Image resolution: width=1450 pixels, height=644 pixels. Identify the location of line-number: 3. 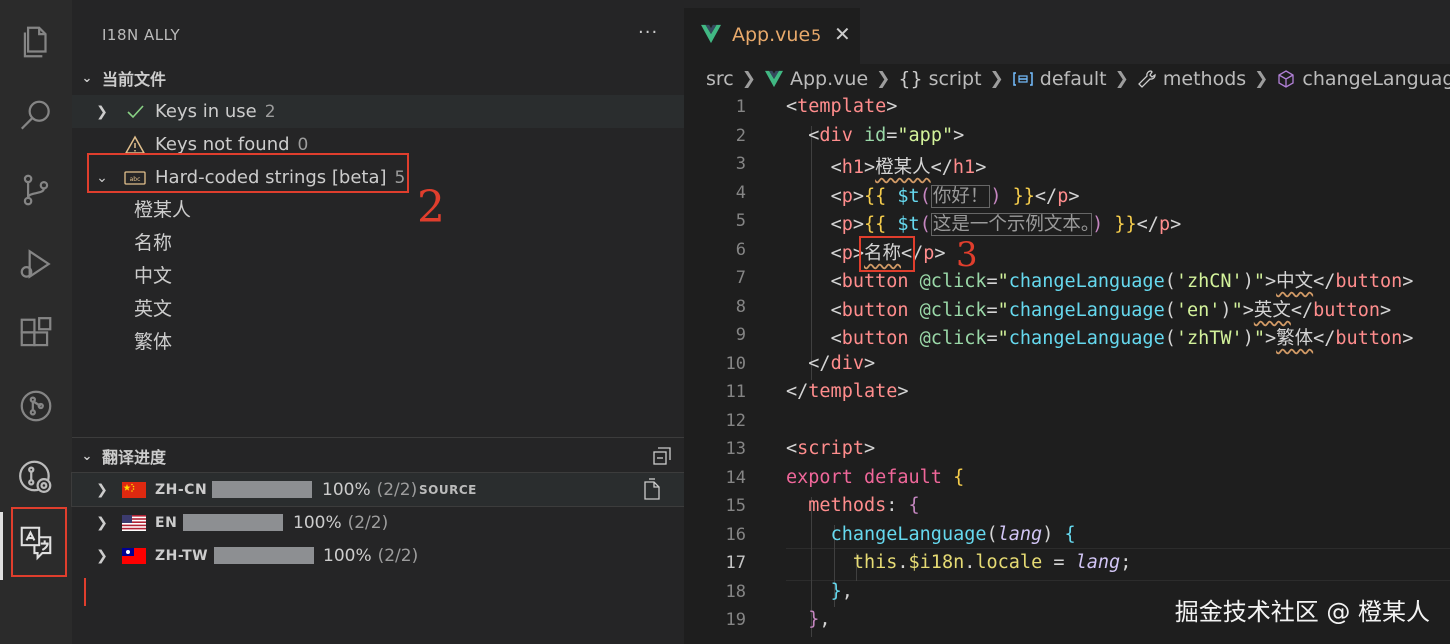
(740, 164).